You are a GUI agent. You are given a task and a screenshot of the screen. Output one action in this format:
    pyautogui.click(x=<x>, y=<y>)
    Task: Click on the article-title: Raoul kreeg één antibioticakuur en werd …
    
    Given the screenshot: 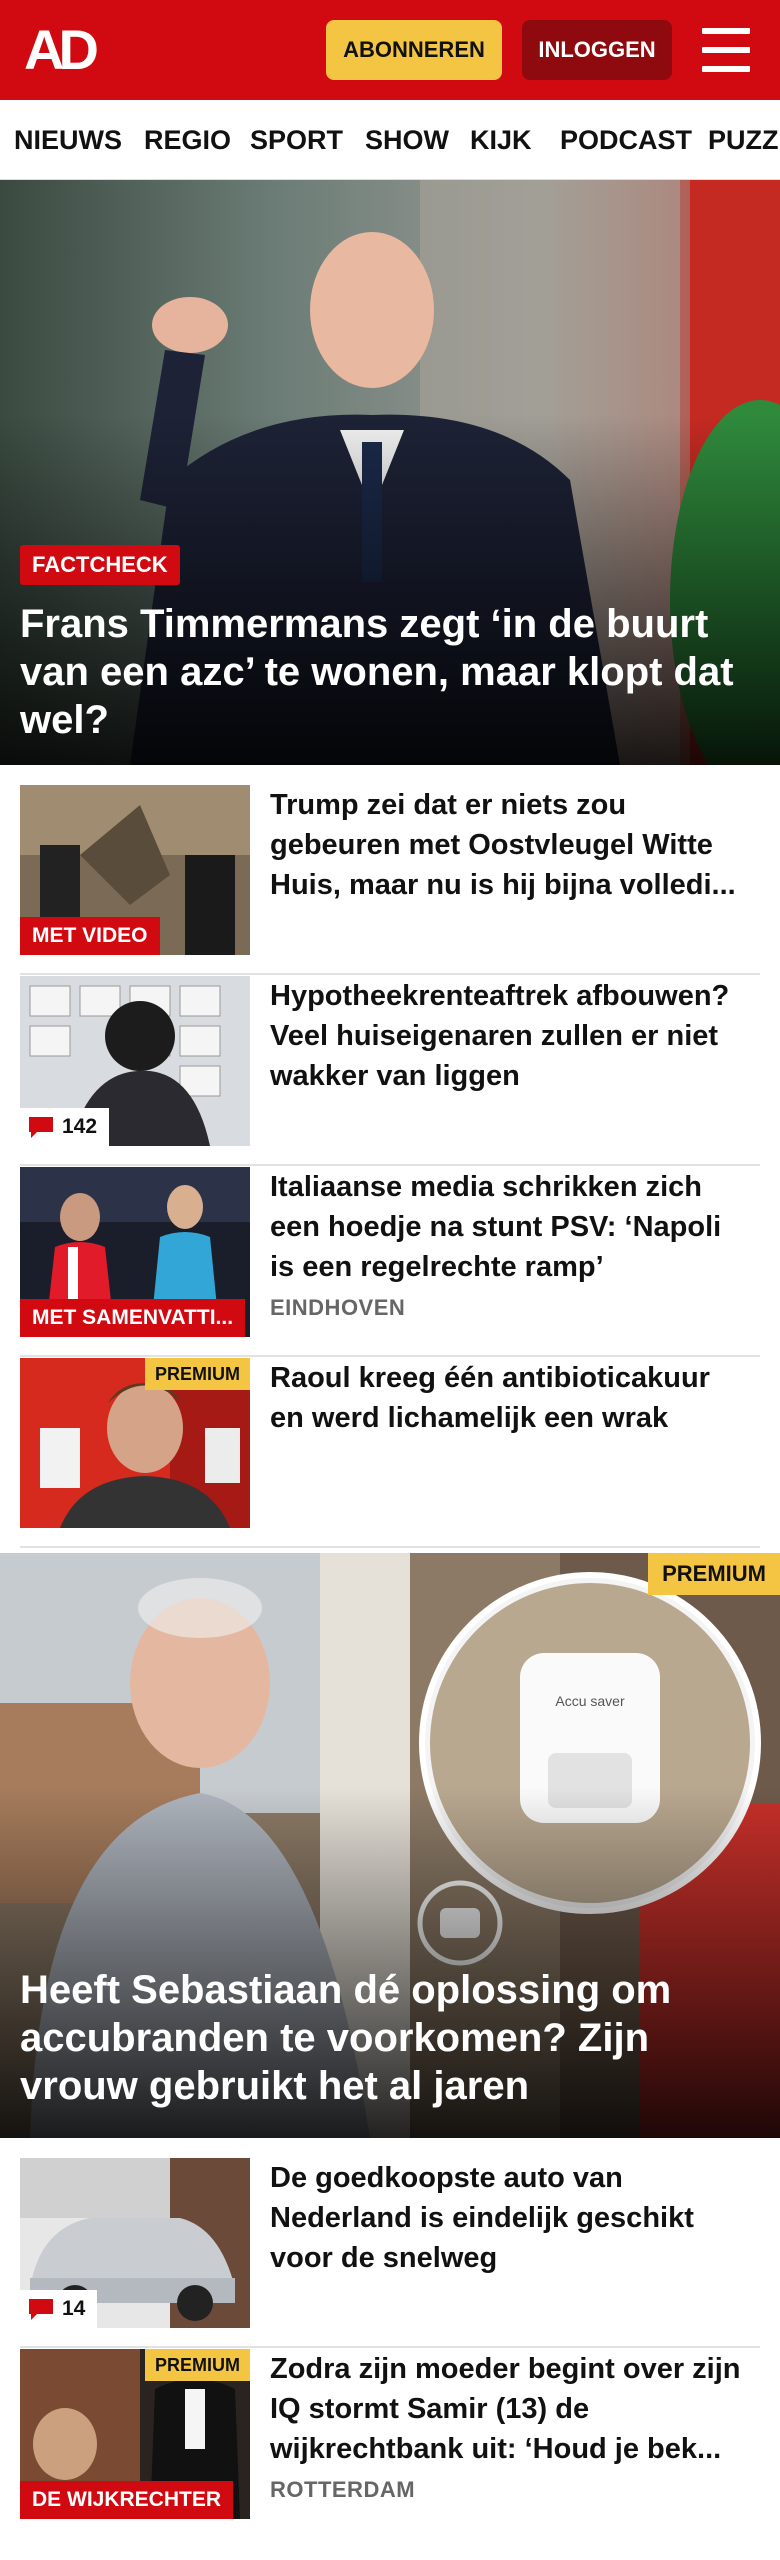 What is the action you would take?
    pyautogui.click(x=510, y=1398)
    